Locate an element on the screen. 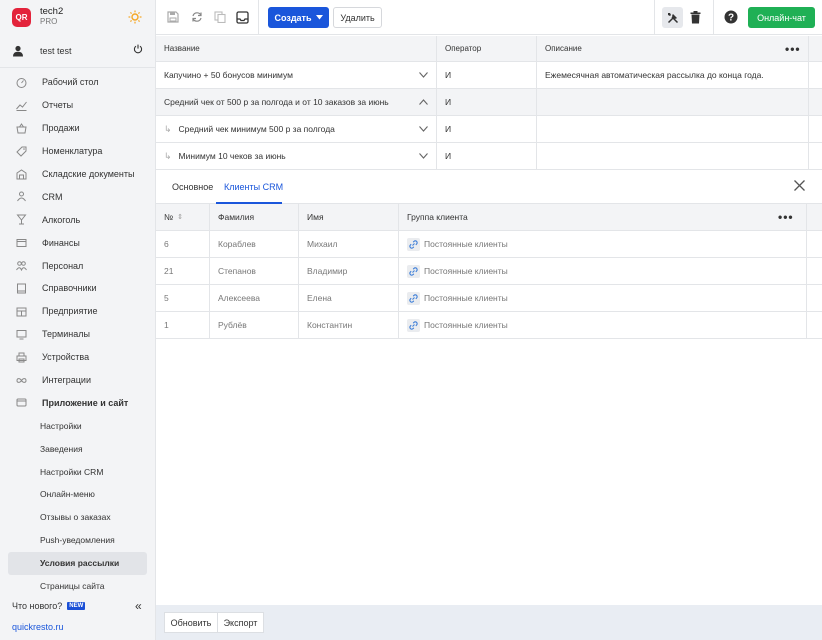  nav-label: Устройства is located at coordinates (66, 357).